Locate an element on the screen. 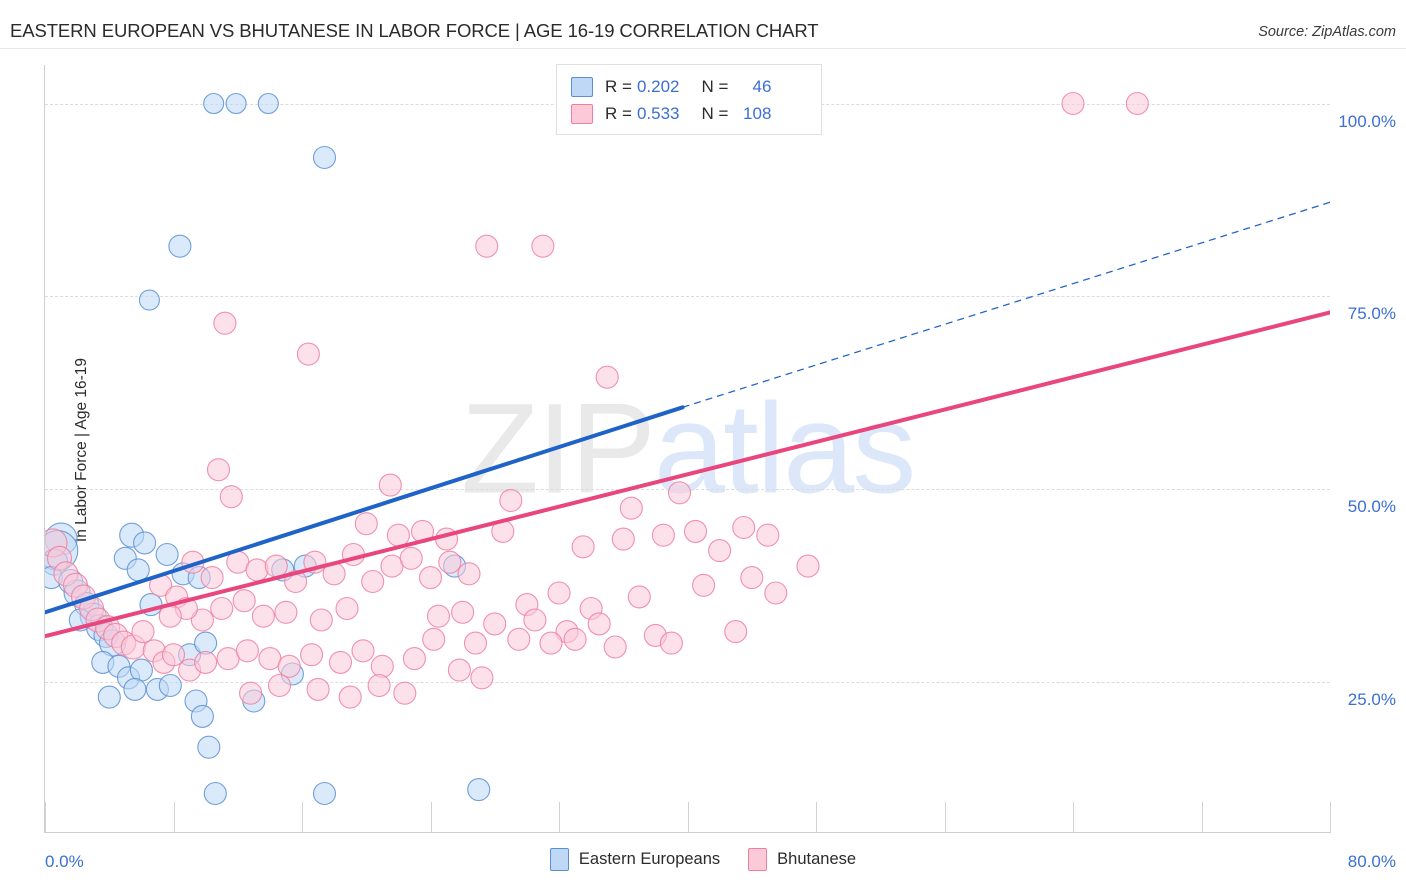 The height and width of the screenshot is (892, 1406). y-axis-title-wrap: In Labor Force | Age 16-19 is located at coordinates (45, 450).